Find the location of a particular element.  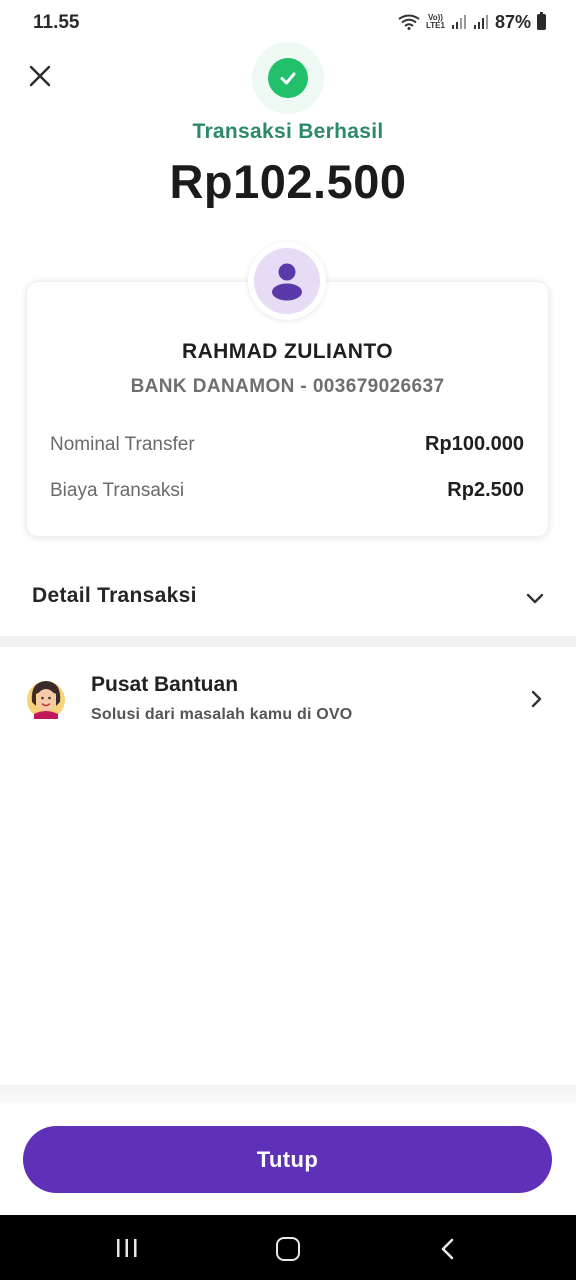

transaction-detail-toggle: Detail Transaksi is located at coordinates (288, 598).